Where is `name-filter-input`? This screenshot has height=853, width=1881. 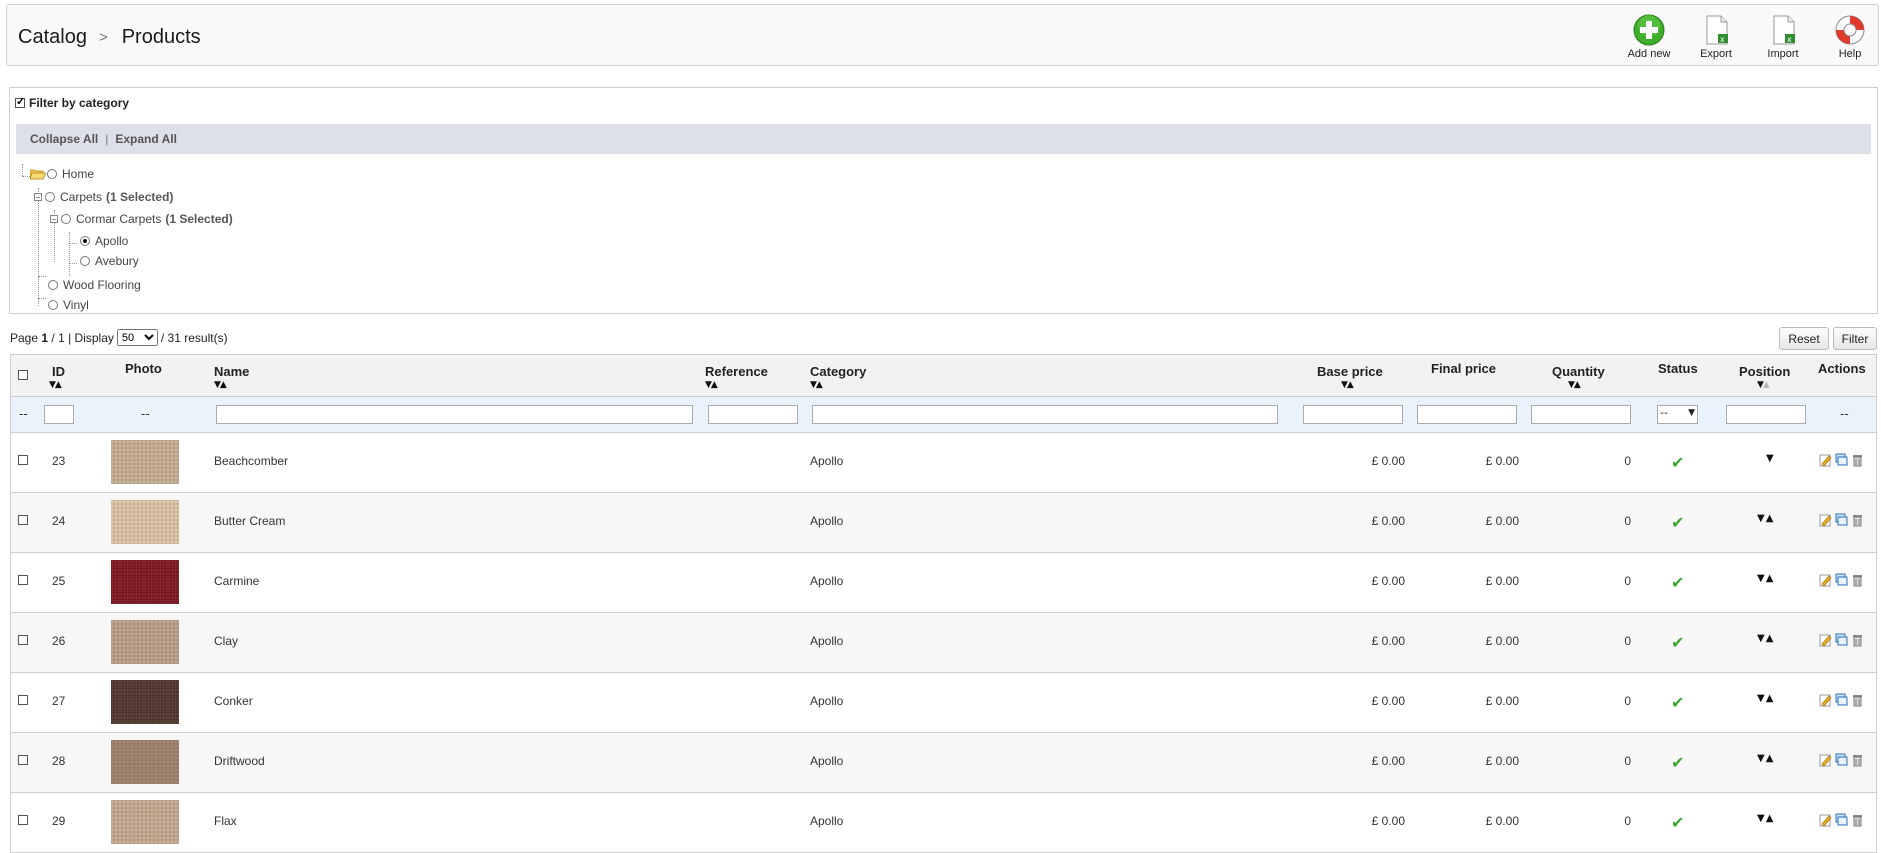 name-filter-input is located at coordinates (454, 414).